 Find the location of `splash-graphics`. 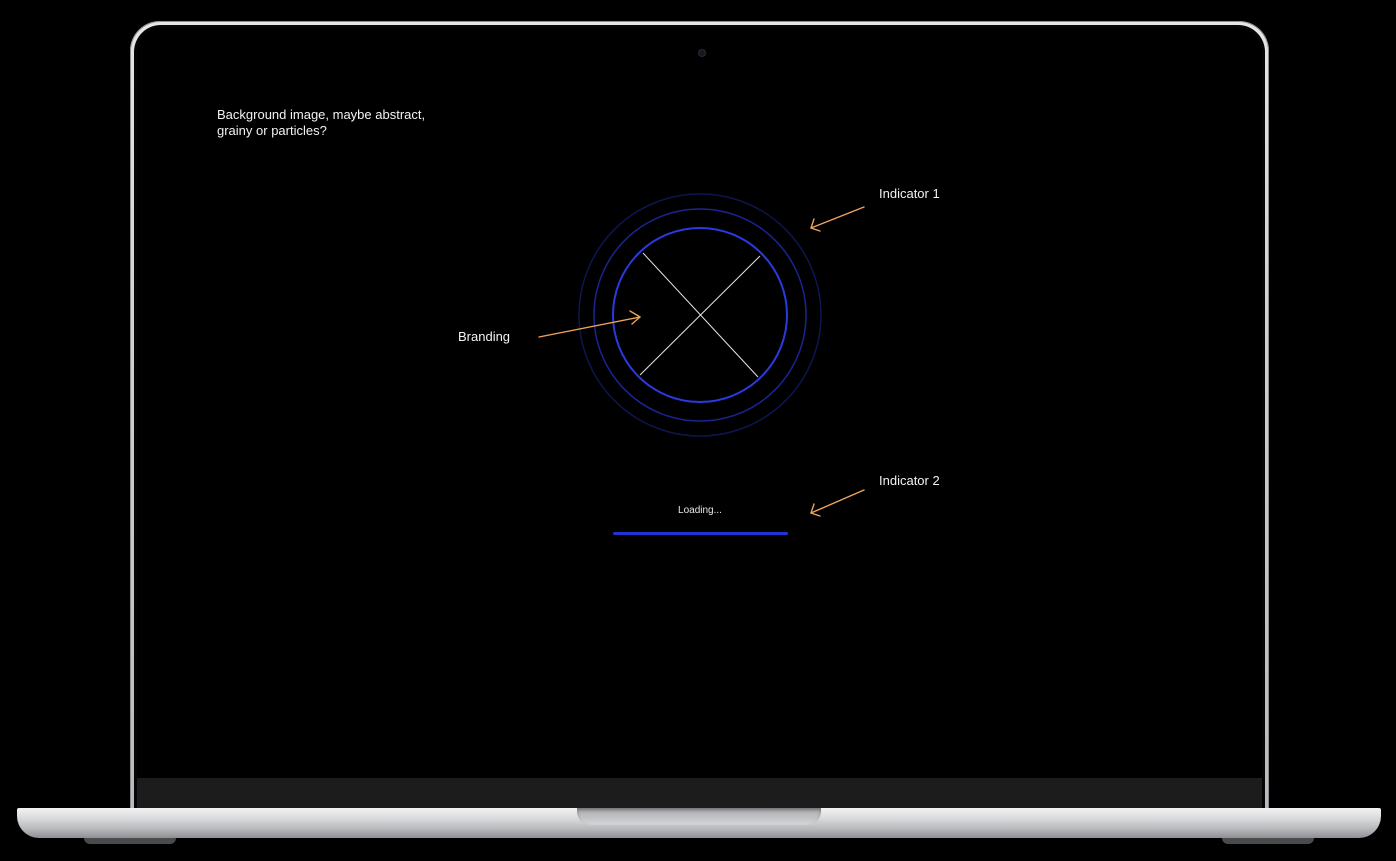

splash-graphics is located at coordinates (701, 355).